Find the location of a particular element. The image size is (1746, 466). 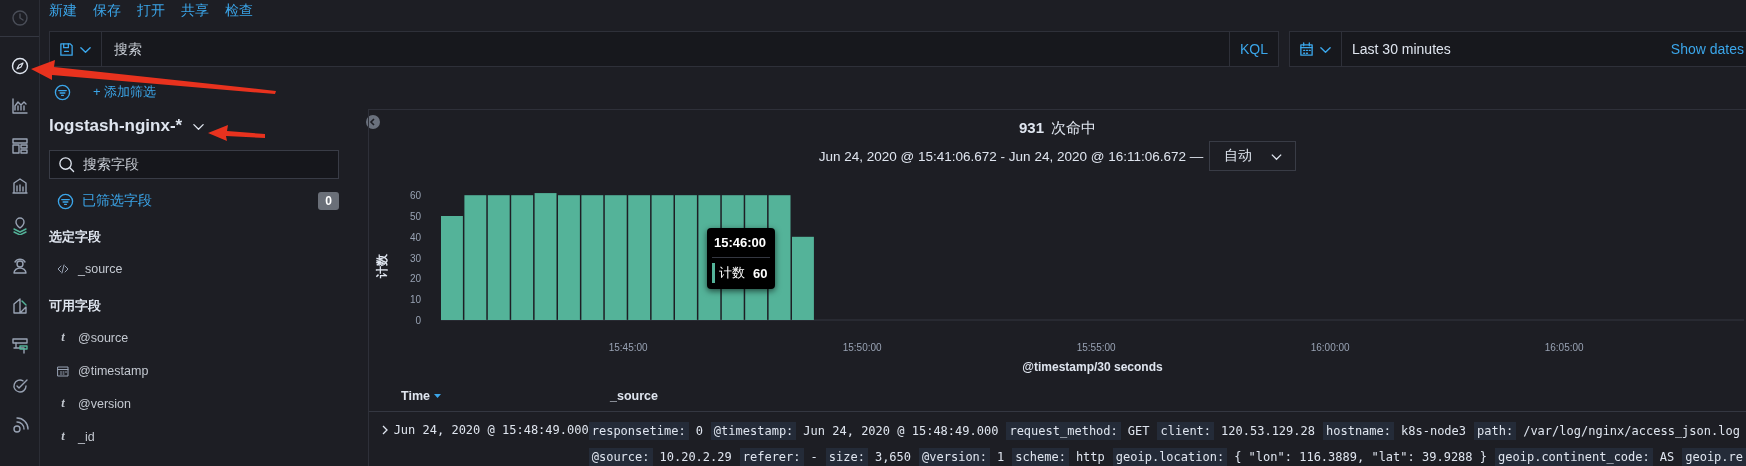

building-icon is located at coordinates (19, 186).